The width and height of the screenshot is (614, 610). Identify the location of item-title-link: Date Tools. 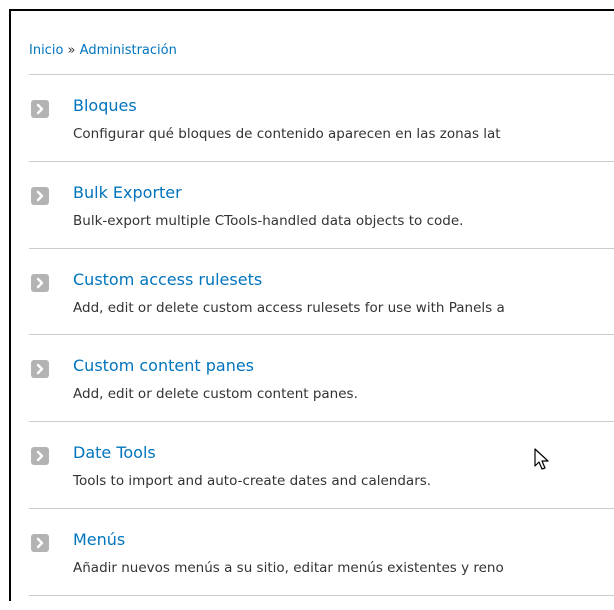
(114, 452).